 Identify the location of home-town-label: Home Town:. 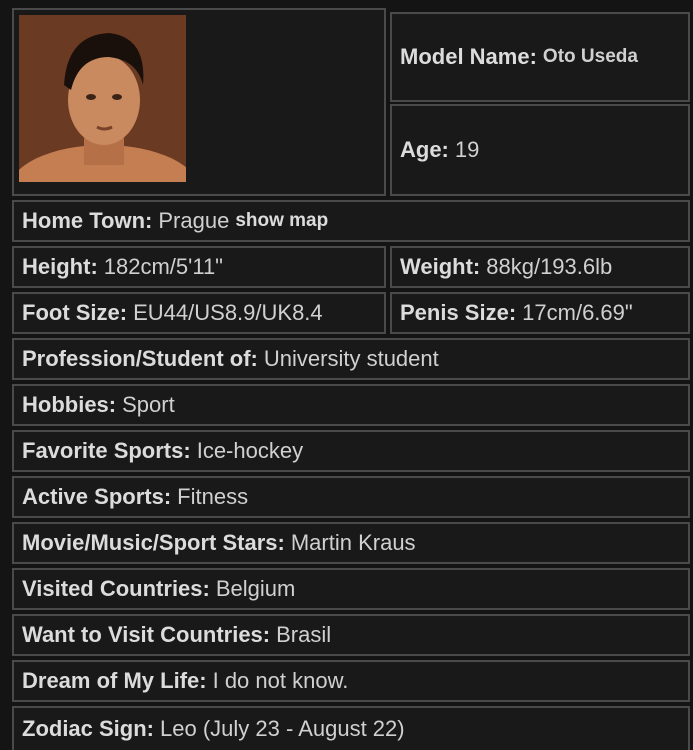
(87, 220).